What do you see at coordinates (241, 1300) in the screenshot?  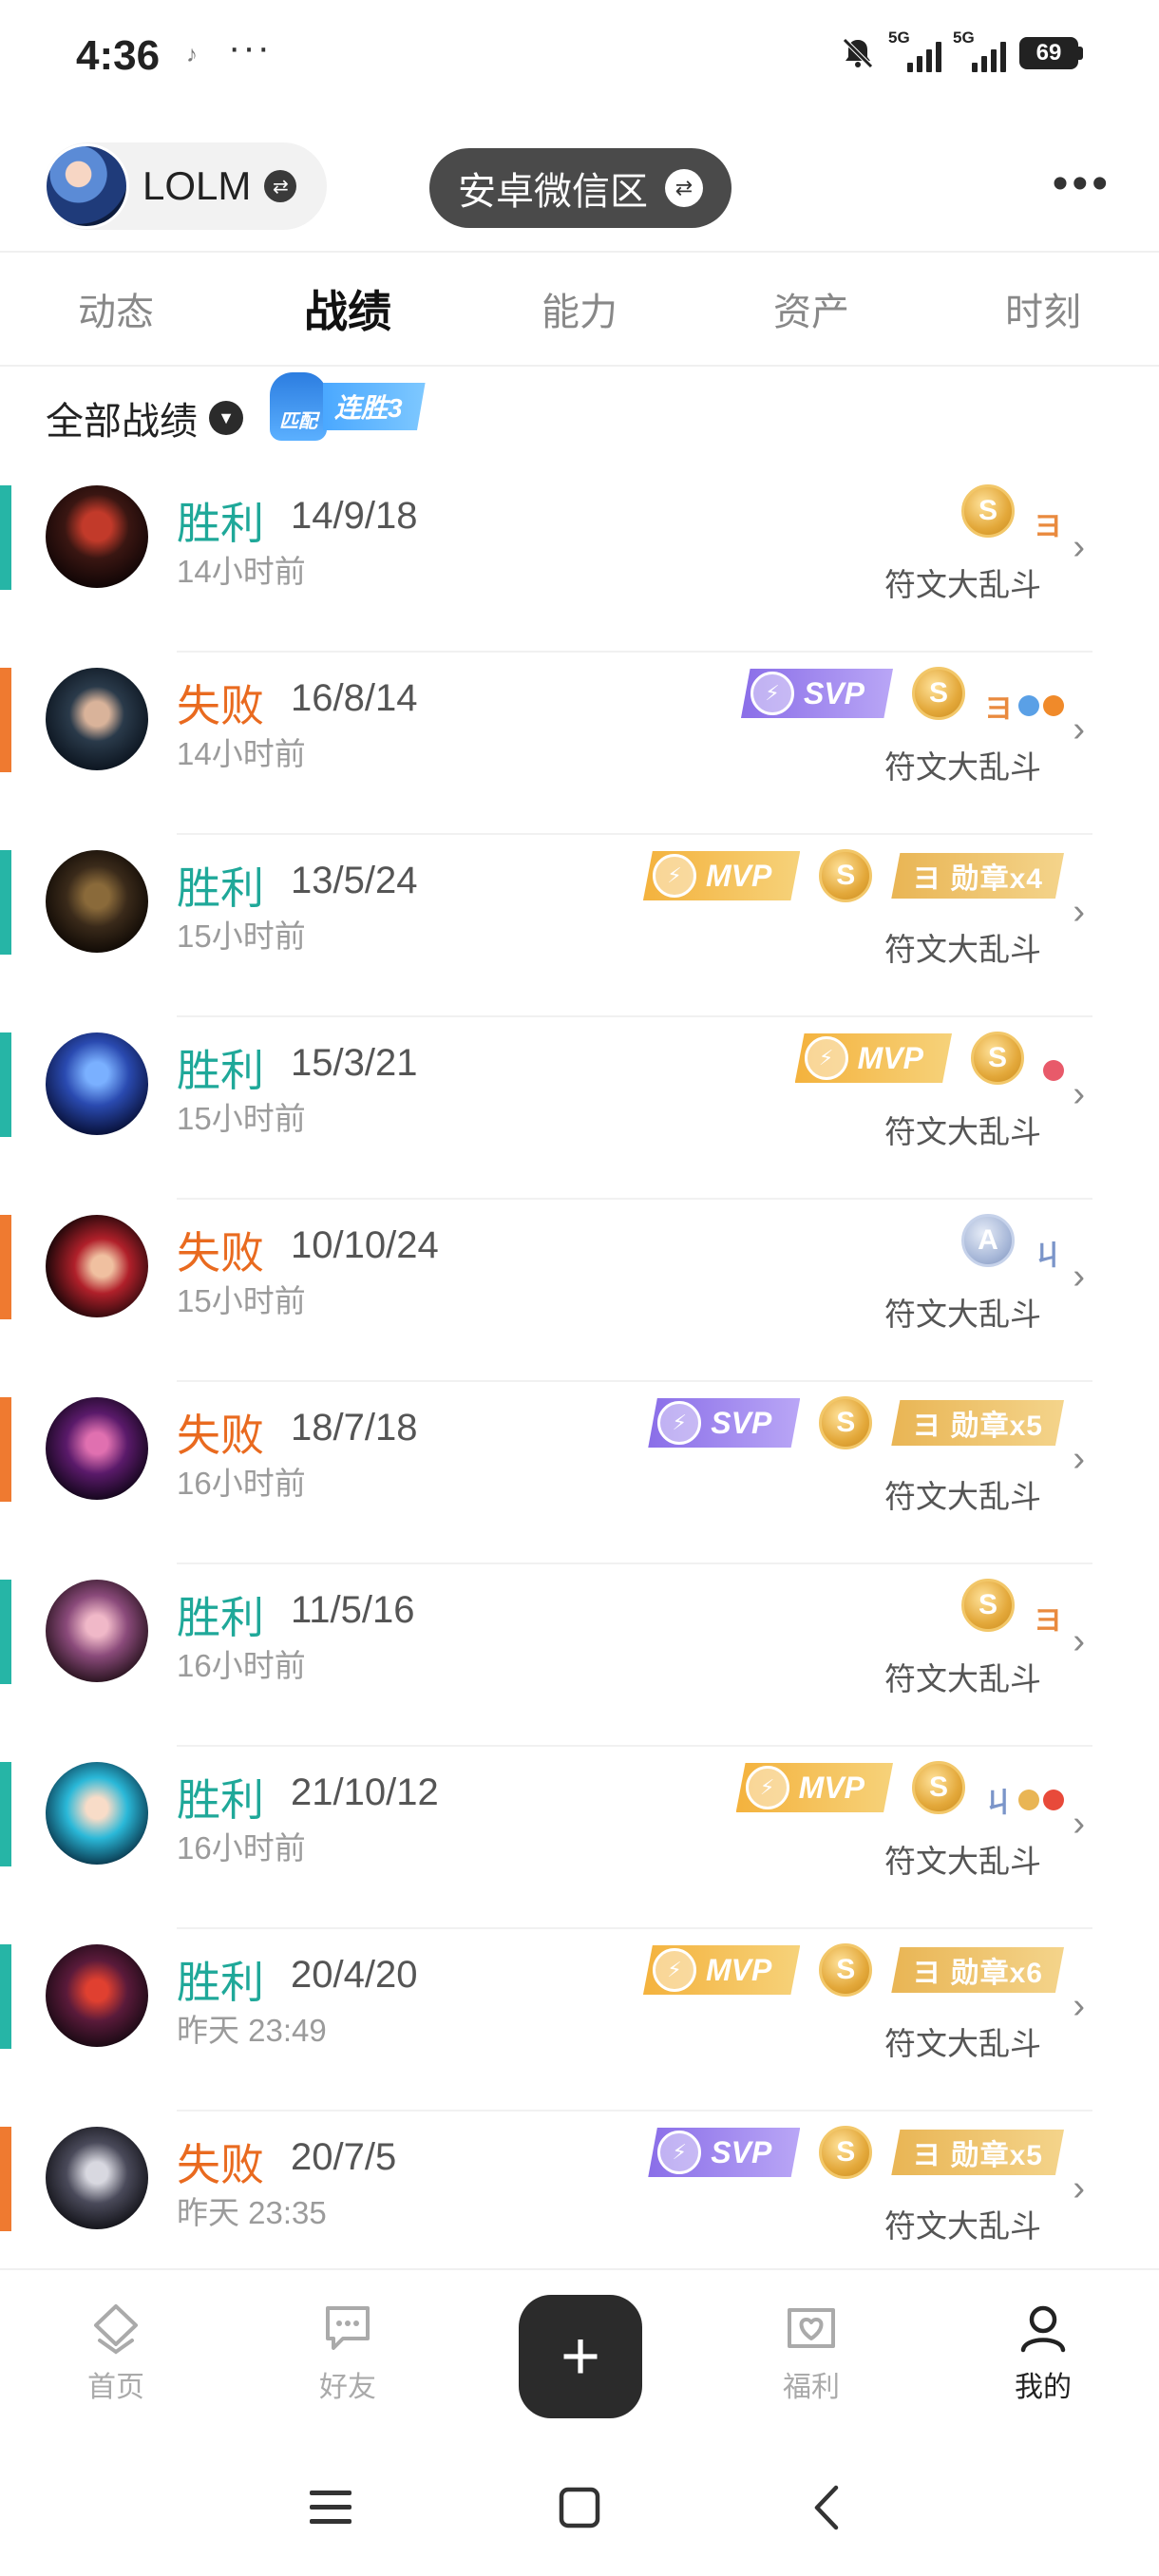 I see `match-time: 15小时前` at bounding box center [241, 1300].